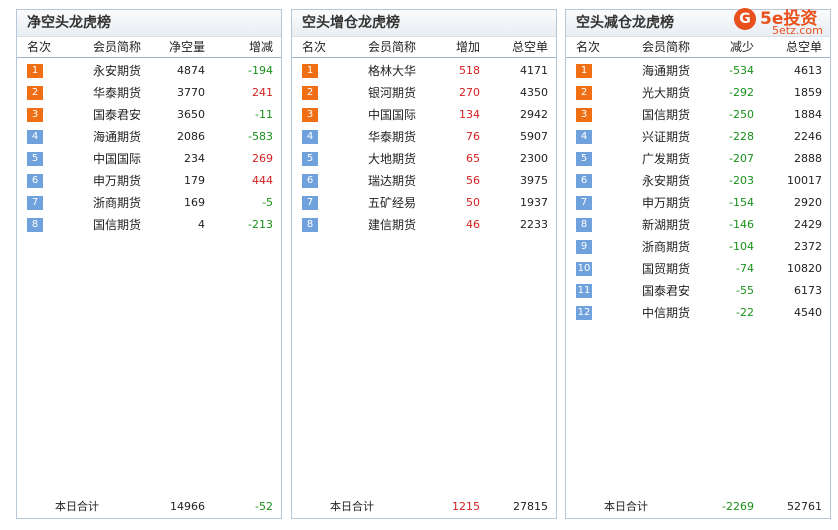  Describe the element at coordinates (392, 93) in the screenshot. I see `member-link: 银河期货` at that location.